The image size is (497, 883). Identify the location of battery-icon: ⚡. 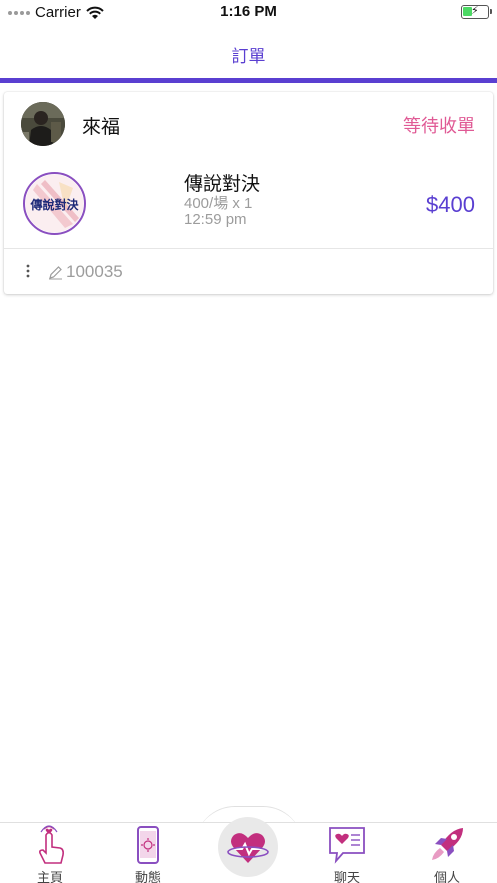
(476, 12).